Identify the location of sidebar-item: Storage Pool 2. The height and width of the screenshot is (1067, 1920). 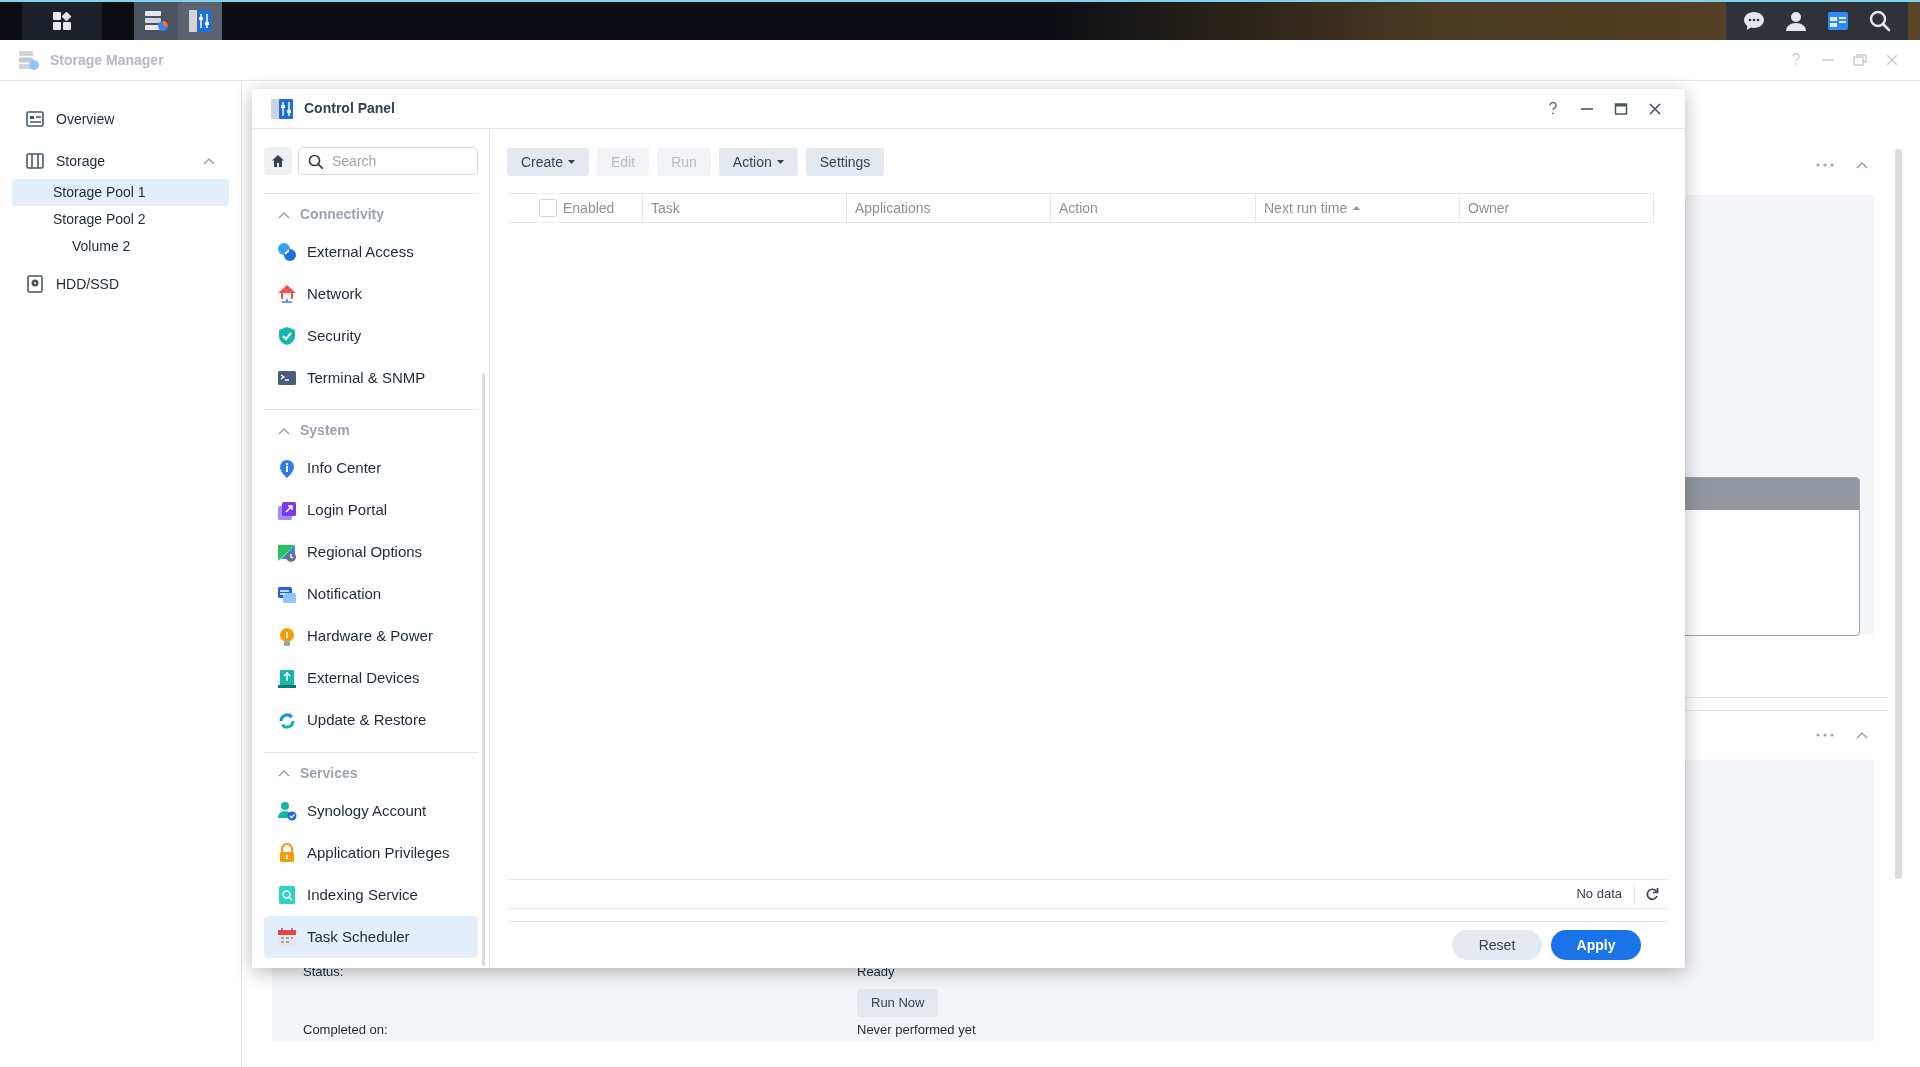
(120, 219).